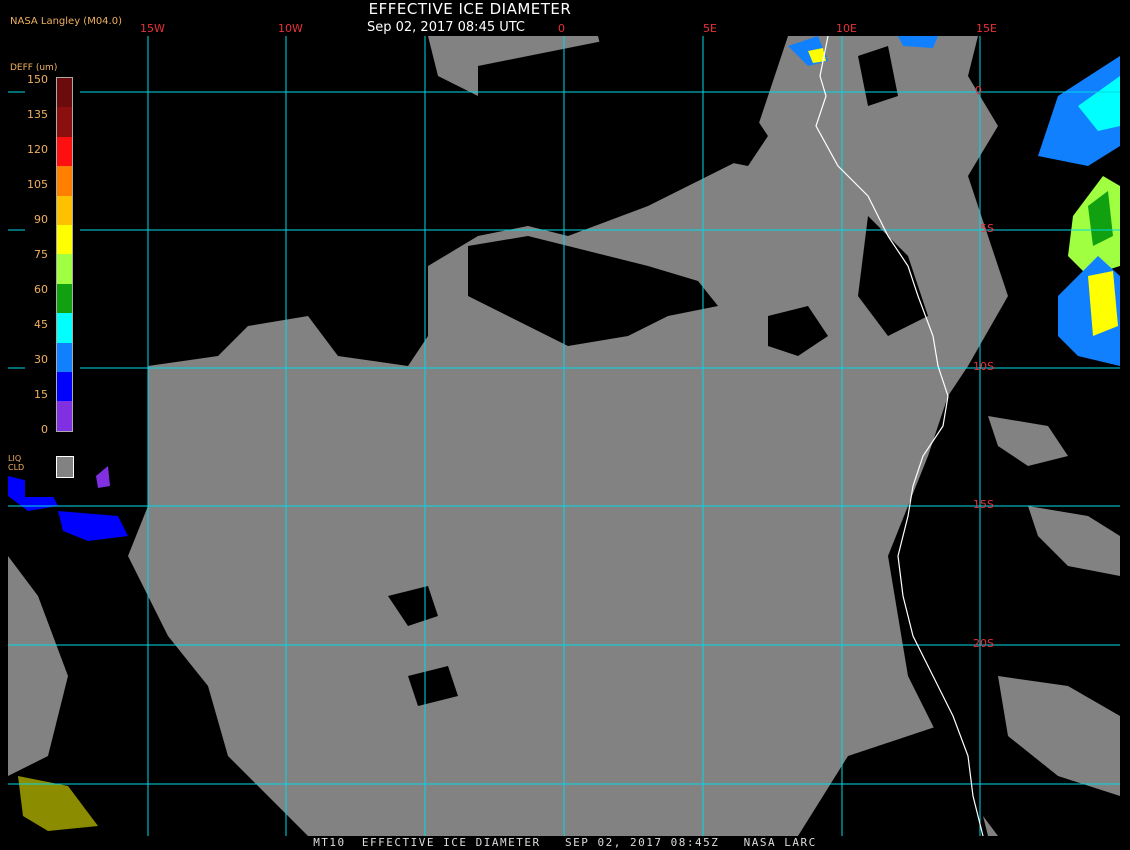 This screenshot has width=1130, height=850. What do you see at coordinates (987, 228) in the screenshot?
I see `lat-label-5s: 5S` at bounding box center [987, 228].